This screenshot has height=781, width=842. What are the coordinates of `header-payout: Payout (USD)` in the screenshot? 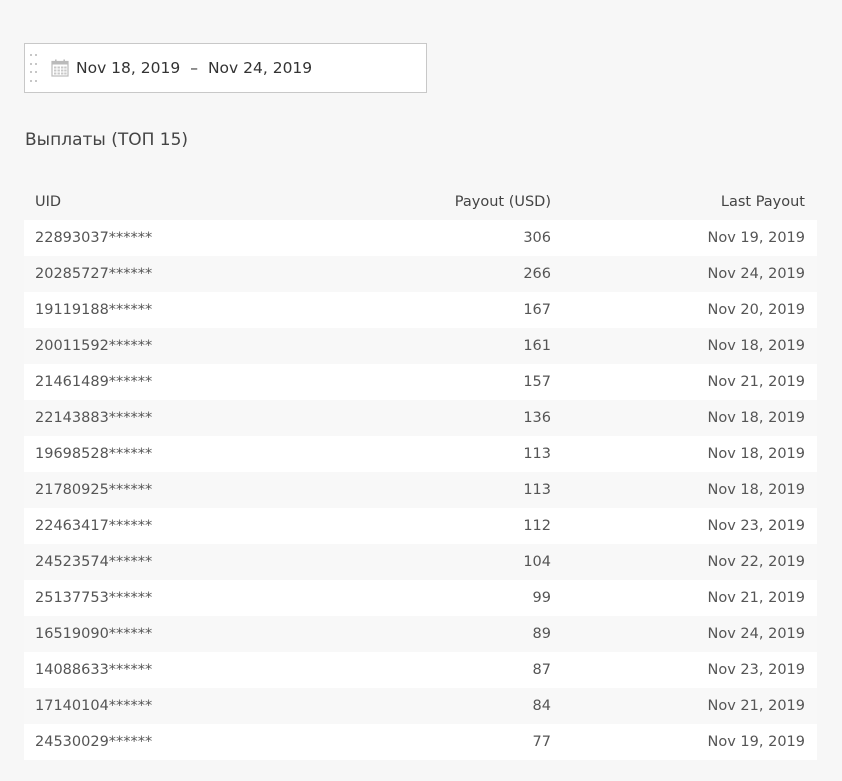 It's located at (437, 202).